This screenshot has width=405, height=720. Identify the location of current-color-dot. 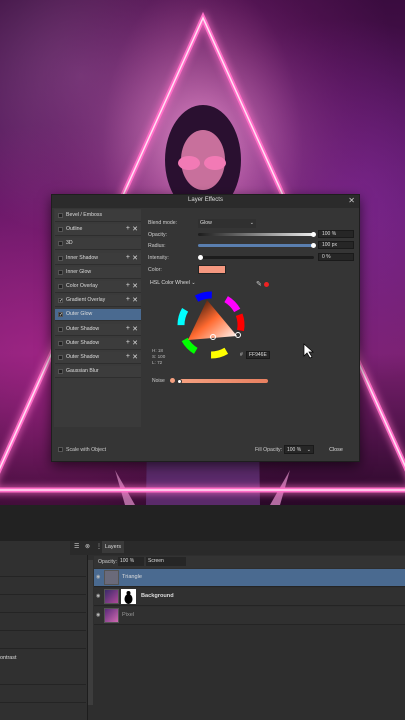
(266, 284).